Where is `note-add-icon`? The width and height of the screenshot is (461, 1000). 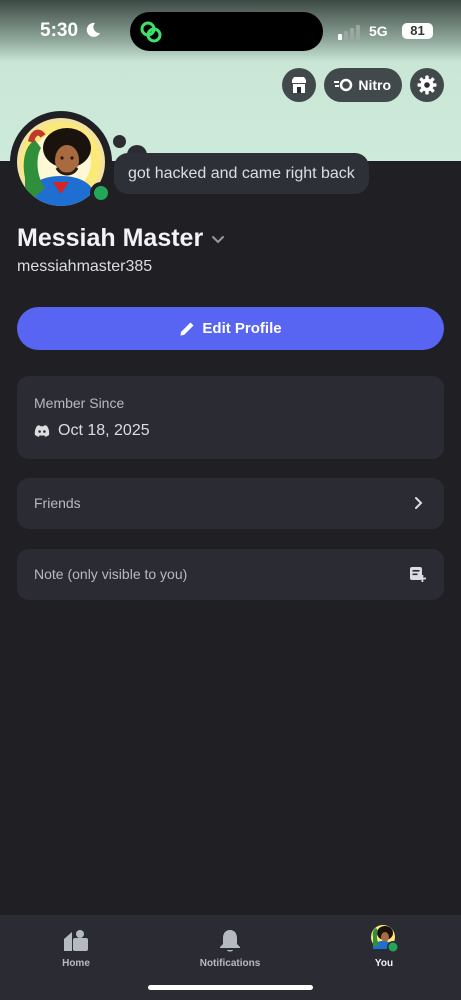
note-add-icon is located at coordinates (418, 574).